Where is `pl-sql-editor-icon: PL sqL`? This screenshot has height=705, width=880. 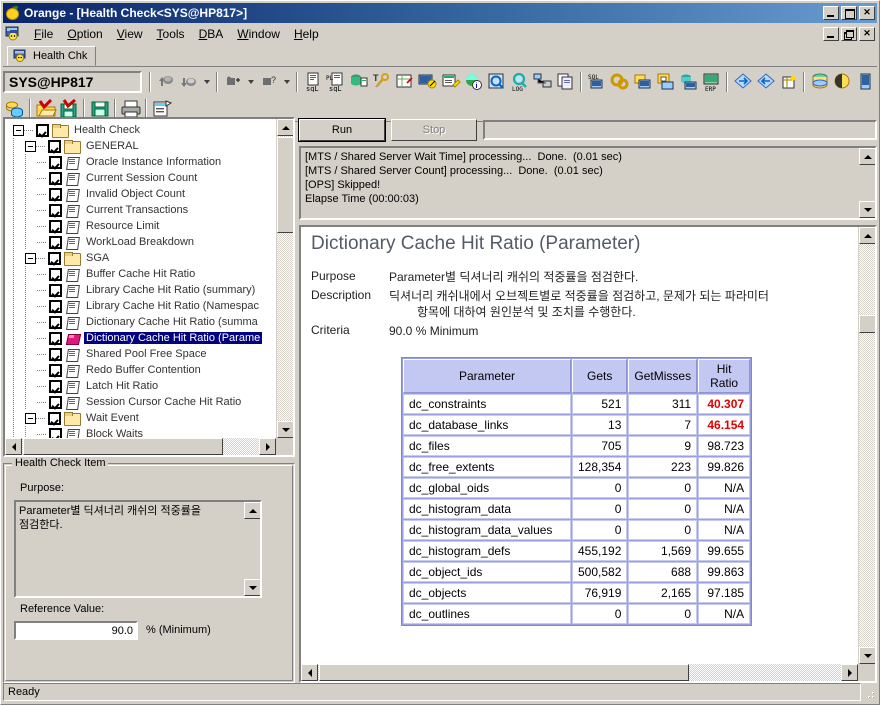
pl-sql-editor-icon: PL sqL is located at coordinates (335, 82).